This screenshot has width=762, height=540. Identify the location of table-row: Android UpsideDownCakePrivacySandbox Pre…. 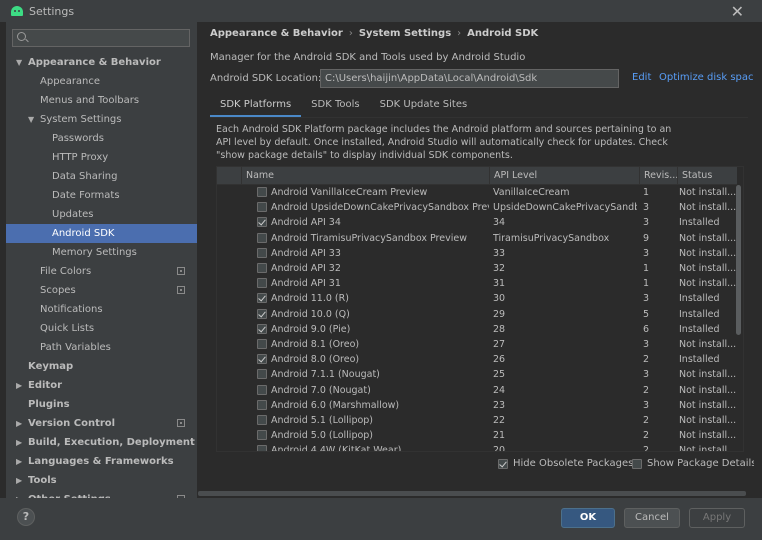
(477, 207).